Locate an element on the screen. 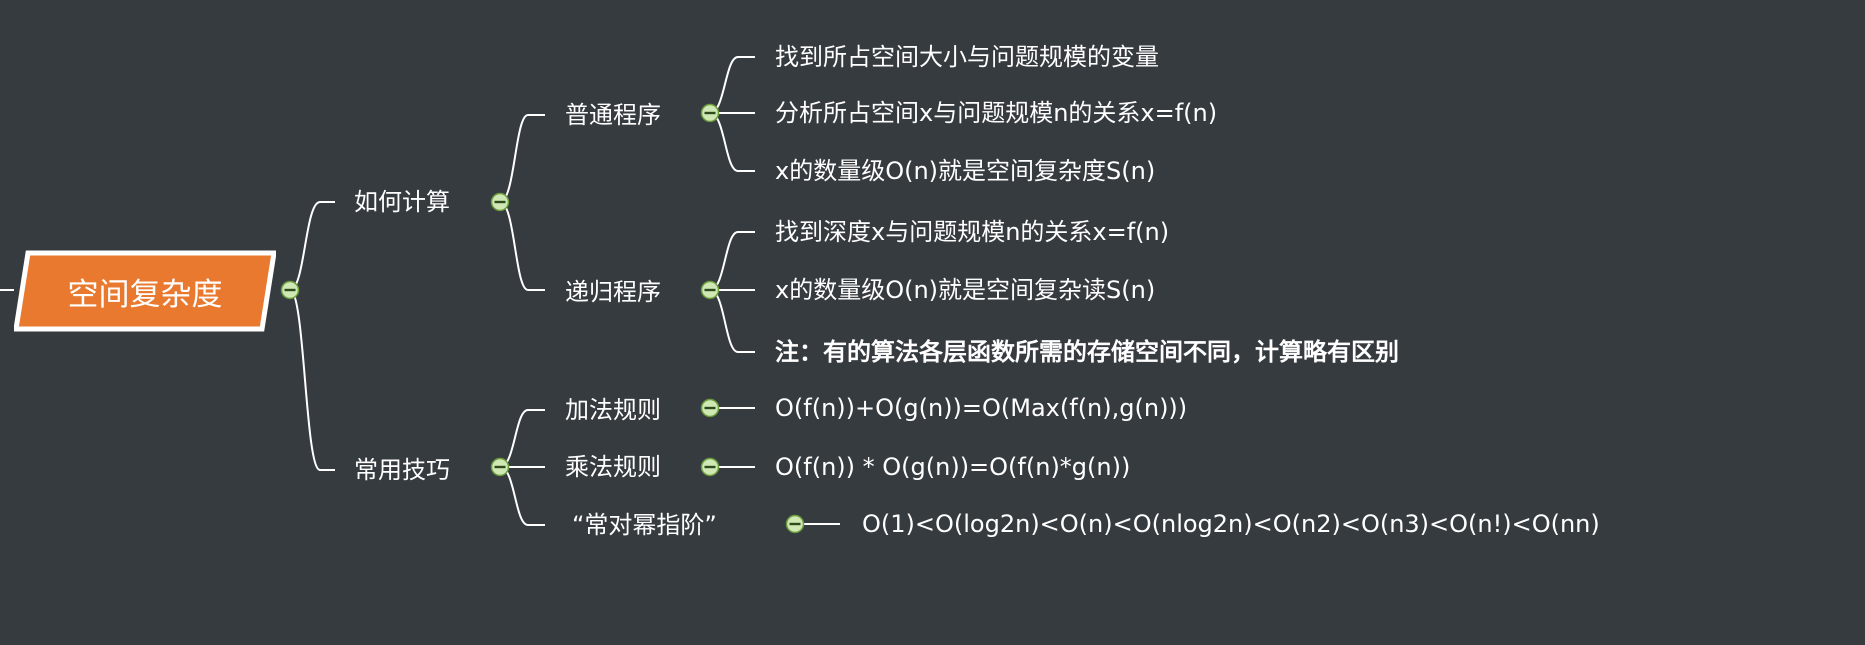 This screenshot has height=645, width=1865. leaf-recursive-note: 注：有的算法各层函数所需的存储空间不同，计算略有区别 is located at coordinates (1087, 352).